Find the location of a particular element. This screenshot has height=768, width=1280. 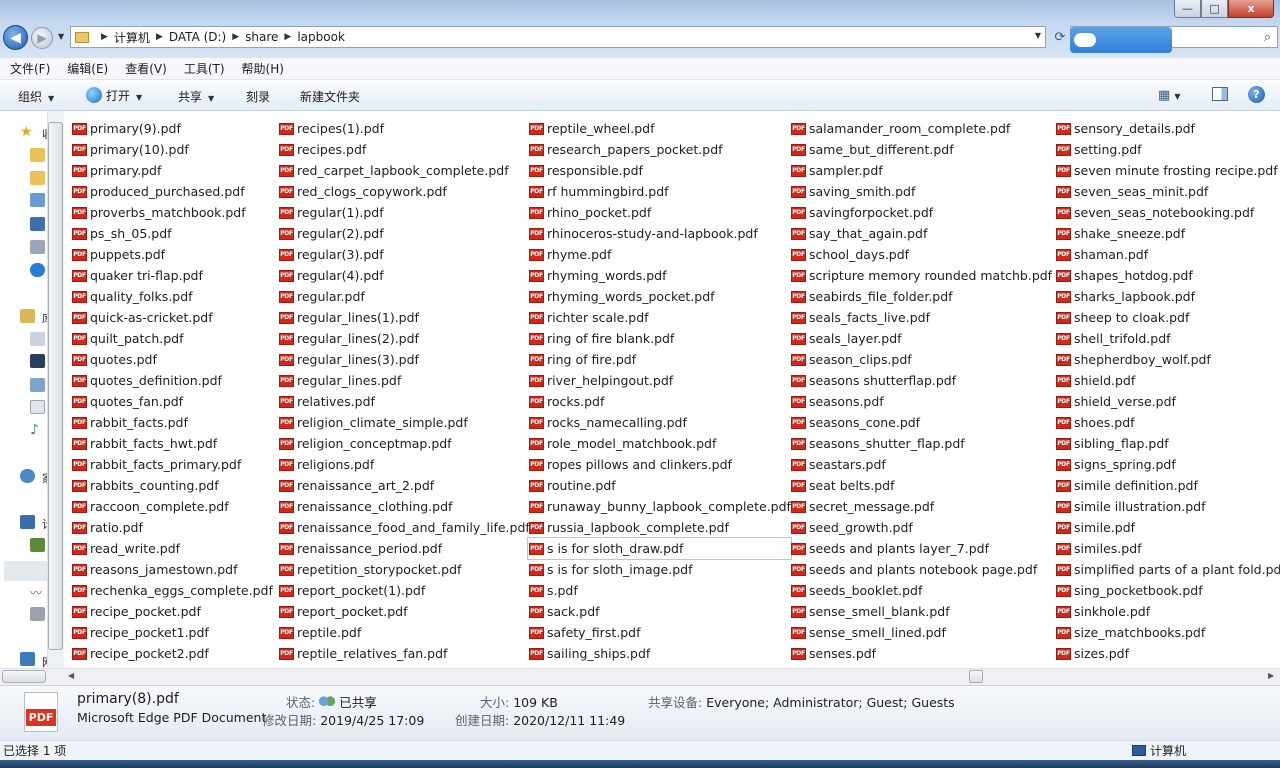

file-item: PDF seasons shutterflap.pdf is located at coordinates (921, 380).